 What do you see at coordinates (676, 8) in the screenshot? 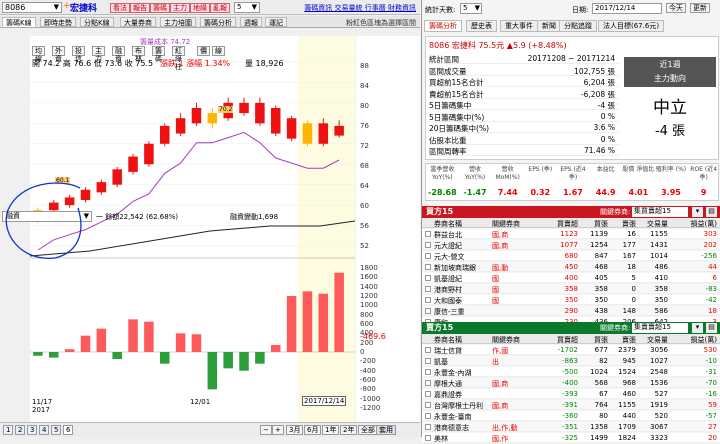
I see `today-button: 今天` at bounding box center [676, 8].